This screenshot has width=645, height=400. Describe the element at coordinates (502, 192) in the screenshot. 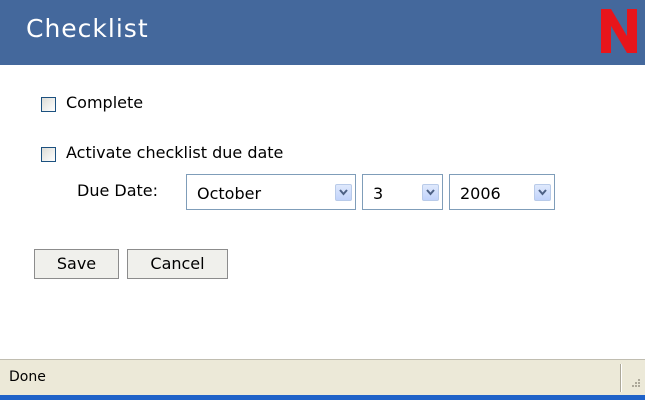

I see `year-select: 2006` at that location.